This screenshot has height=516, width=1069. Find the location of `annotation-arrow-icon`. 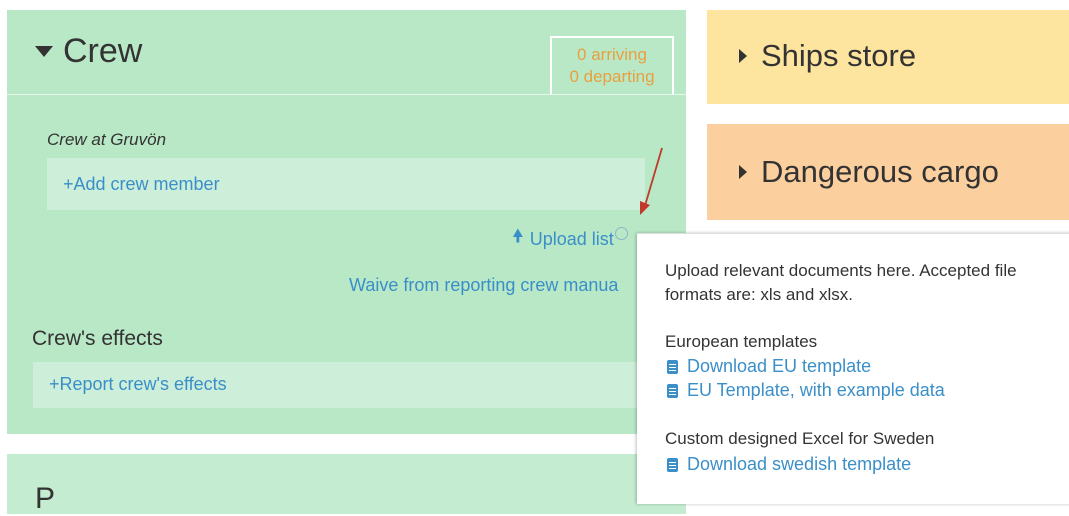

annotation-arrow-icon is located at coordinates (651, 181).